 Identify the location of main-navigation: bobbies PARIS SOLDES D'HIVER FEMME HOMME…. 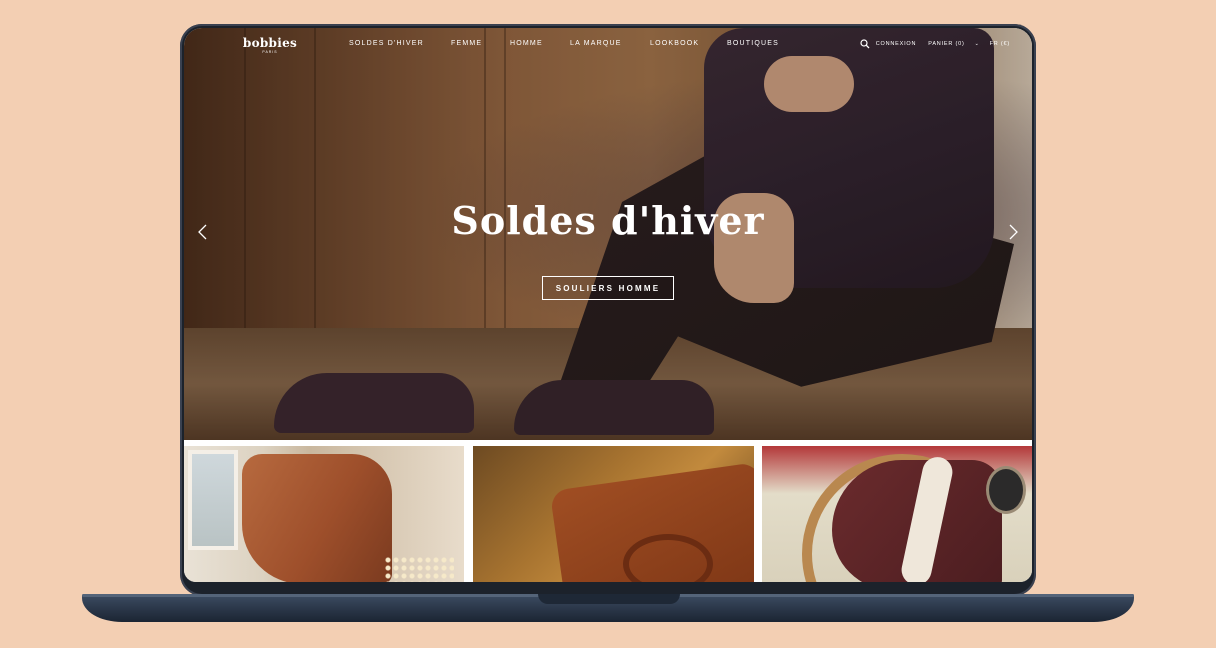
(608, 44).